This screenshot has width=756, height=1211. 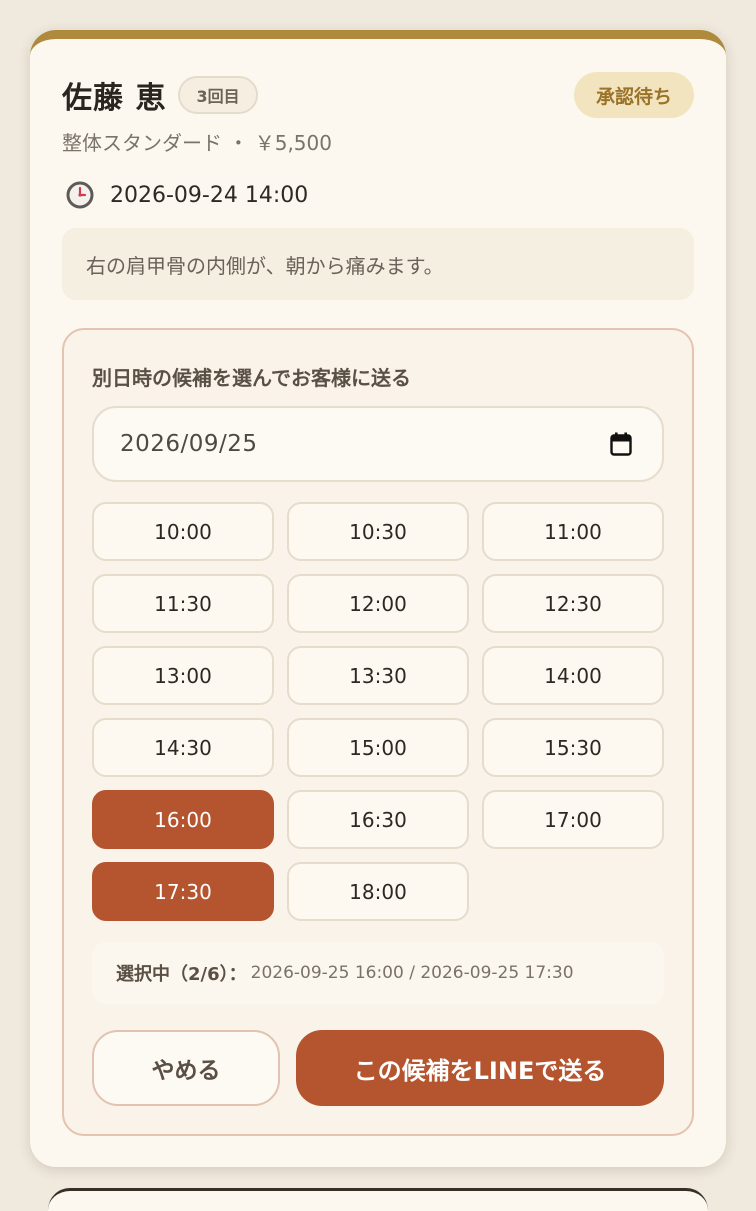 I want to click on time-slot-1630: 16:30, so click(x=378, y=819).